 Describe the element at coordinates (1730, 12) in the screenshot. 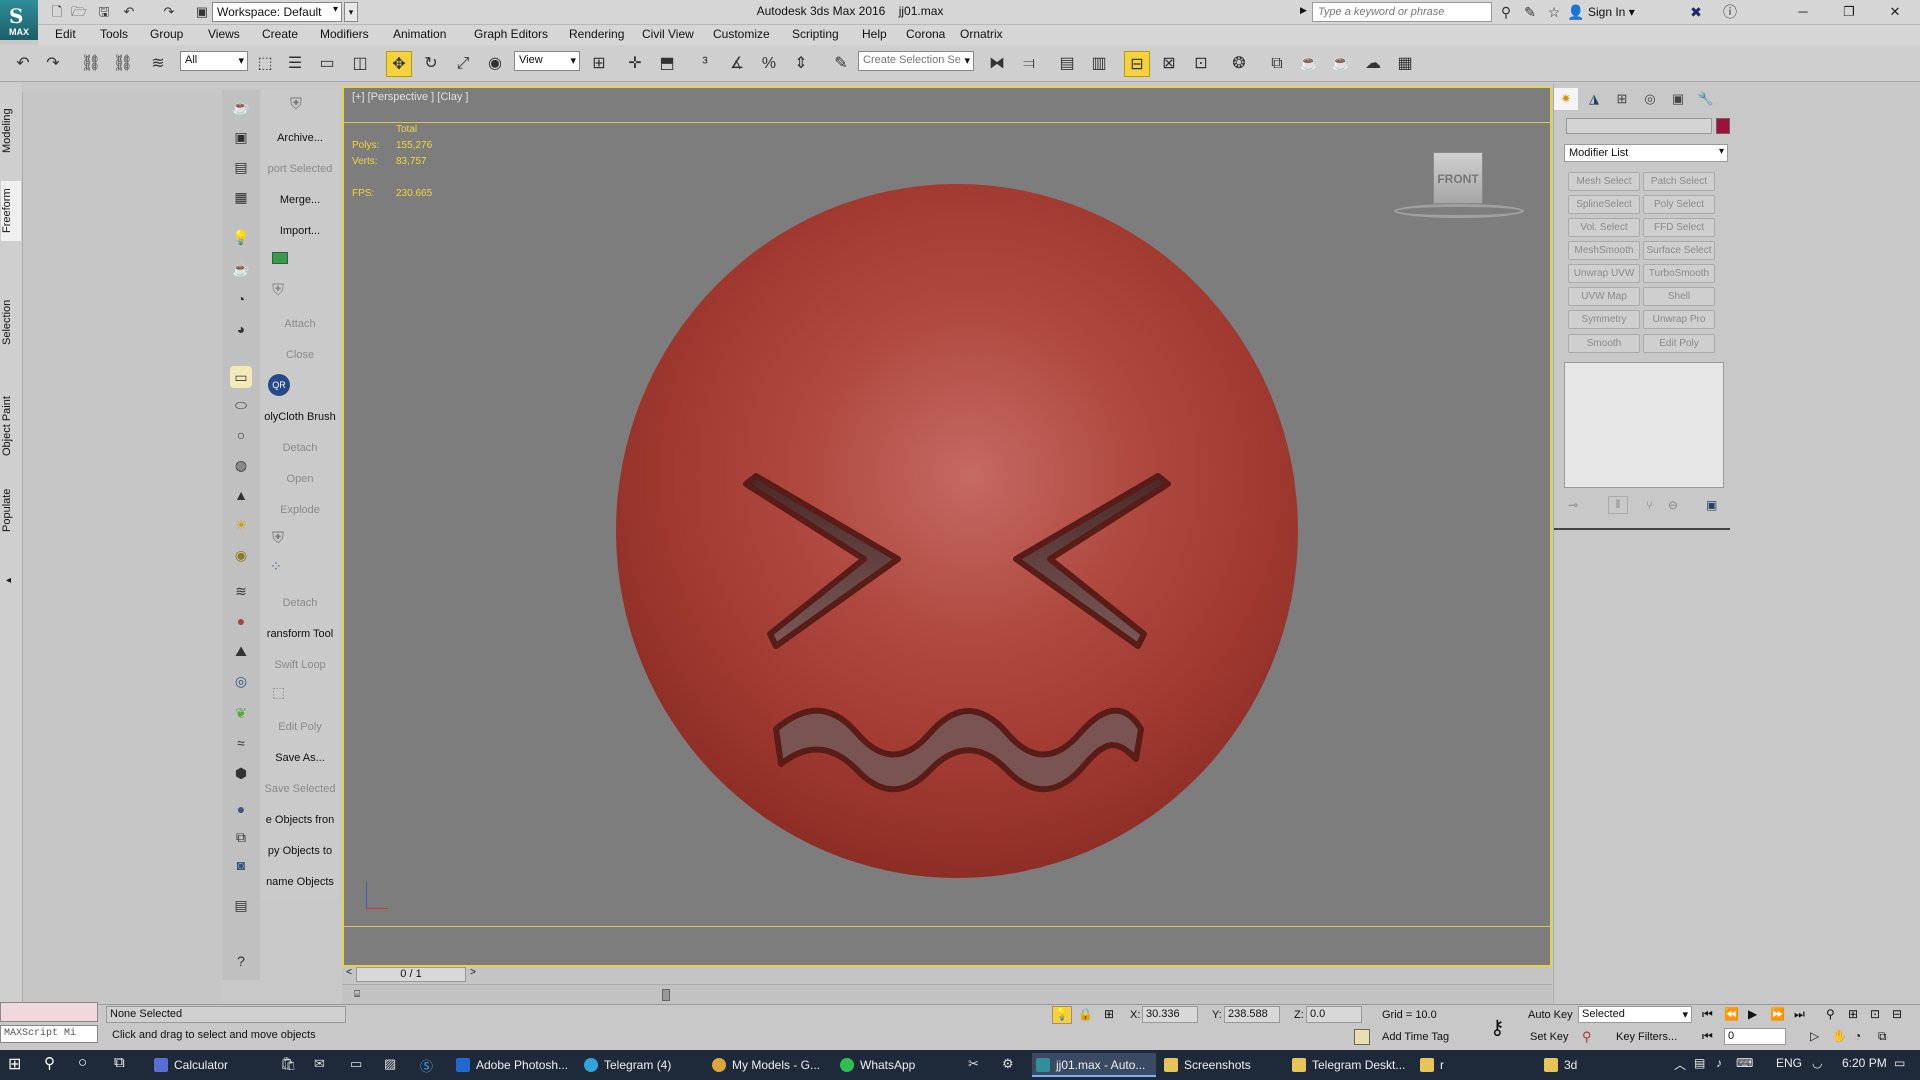

I see `help-icon: ⓘ` at that location.